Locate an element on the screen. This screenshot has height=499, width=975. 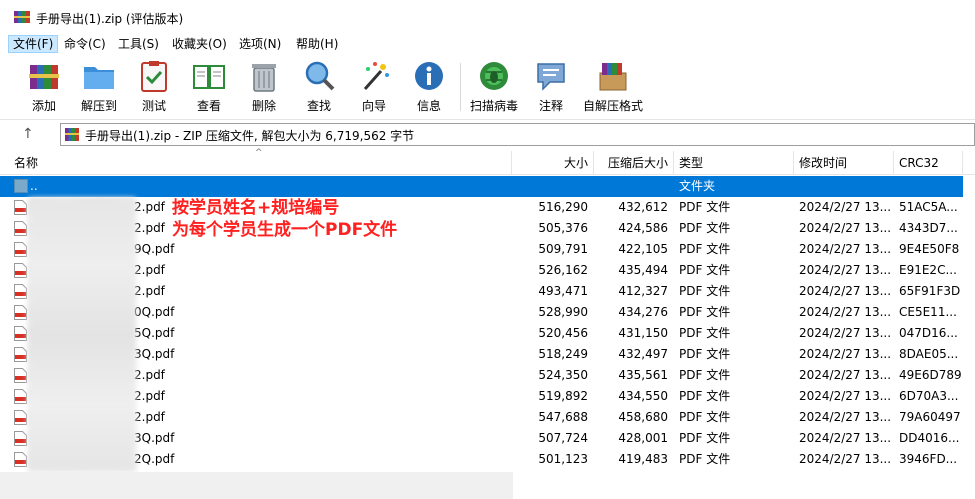
col-name-header: 名称 is located at coordinates (26, 163).